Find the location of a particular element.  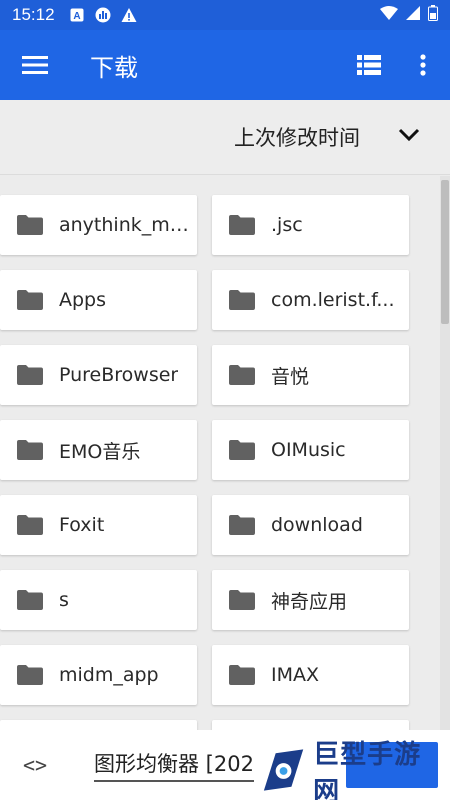

status-bar: 15:12 A is located at coordinates (225, 15).